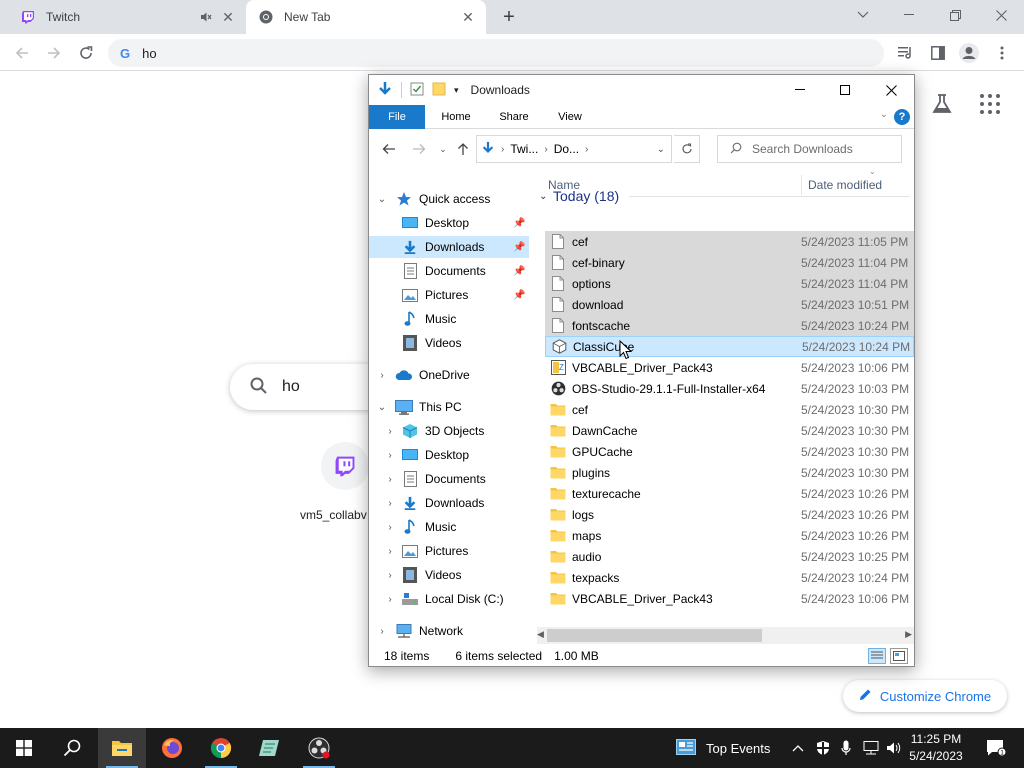  Describe the element at coordinates (172, 748) in the screenshot. I see `taskbar-firefox` at that location.